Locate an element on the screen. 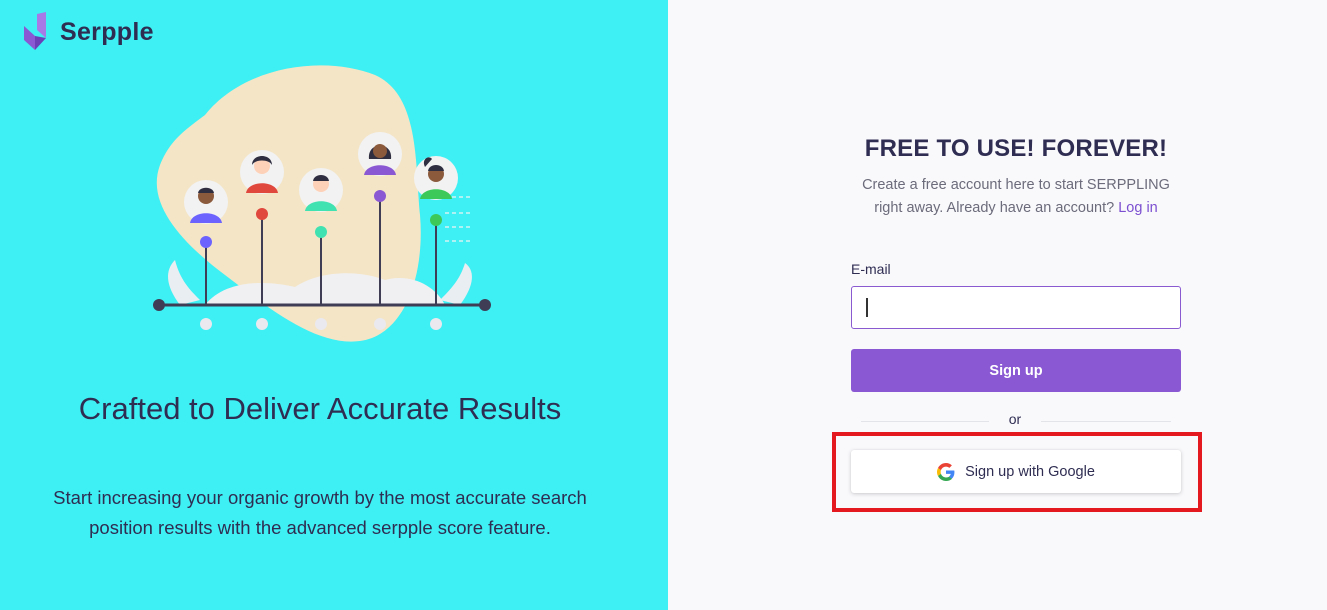 Image resolution: width=1327 pixels, height=610 pixels. login-link: Log in is located at coordinates (1138, 208).